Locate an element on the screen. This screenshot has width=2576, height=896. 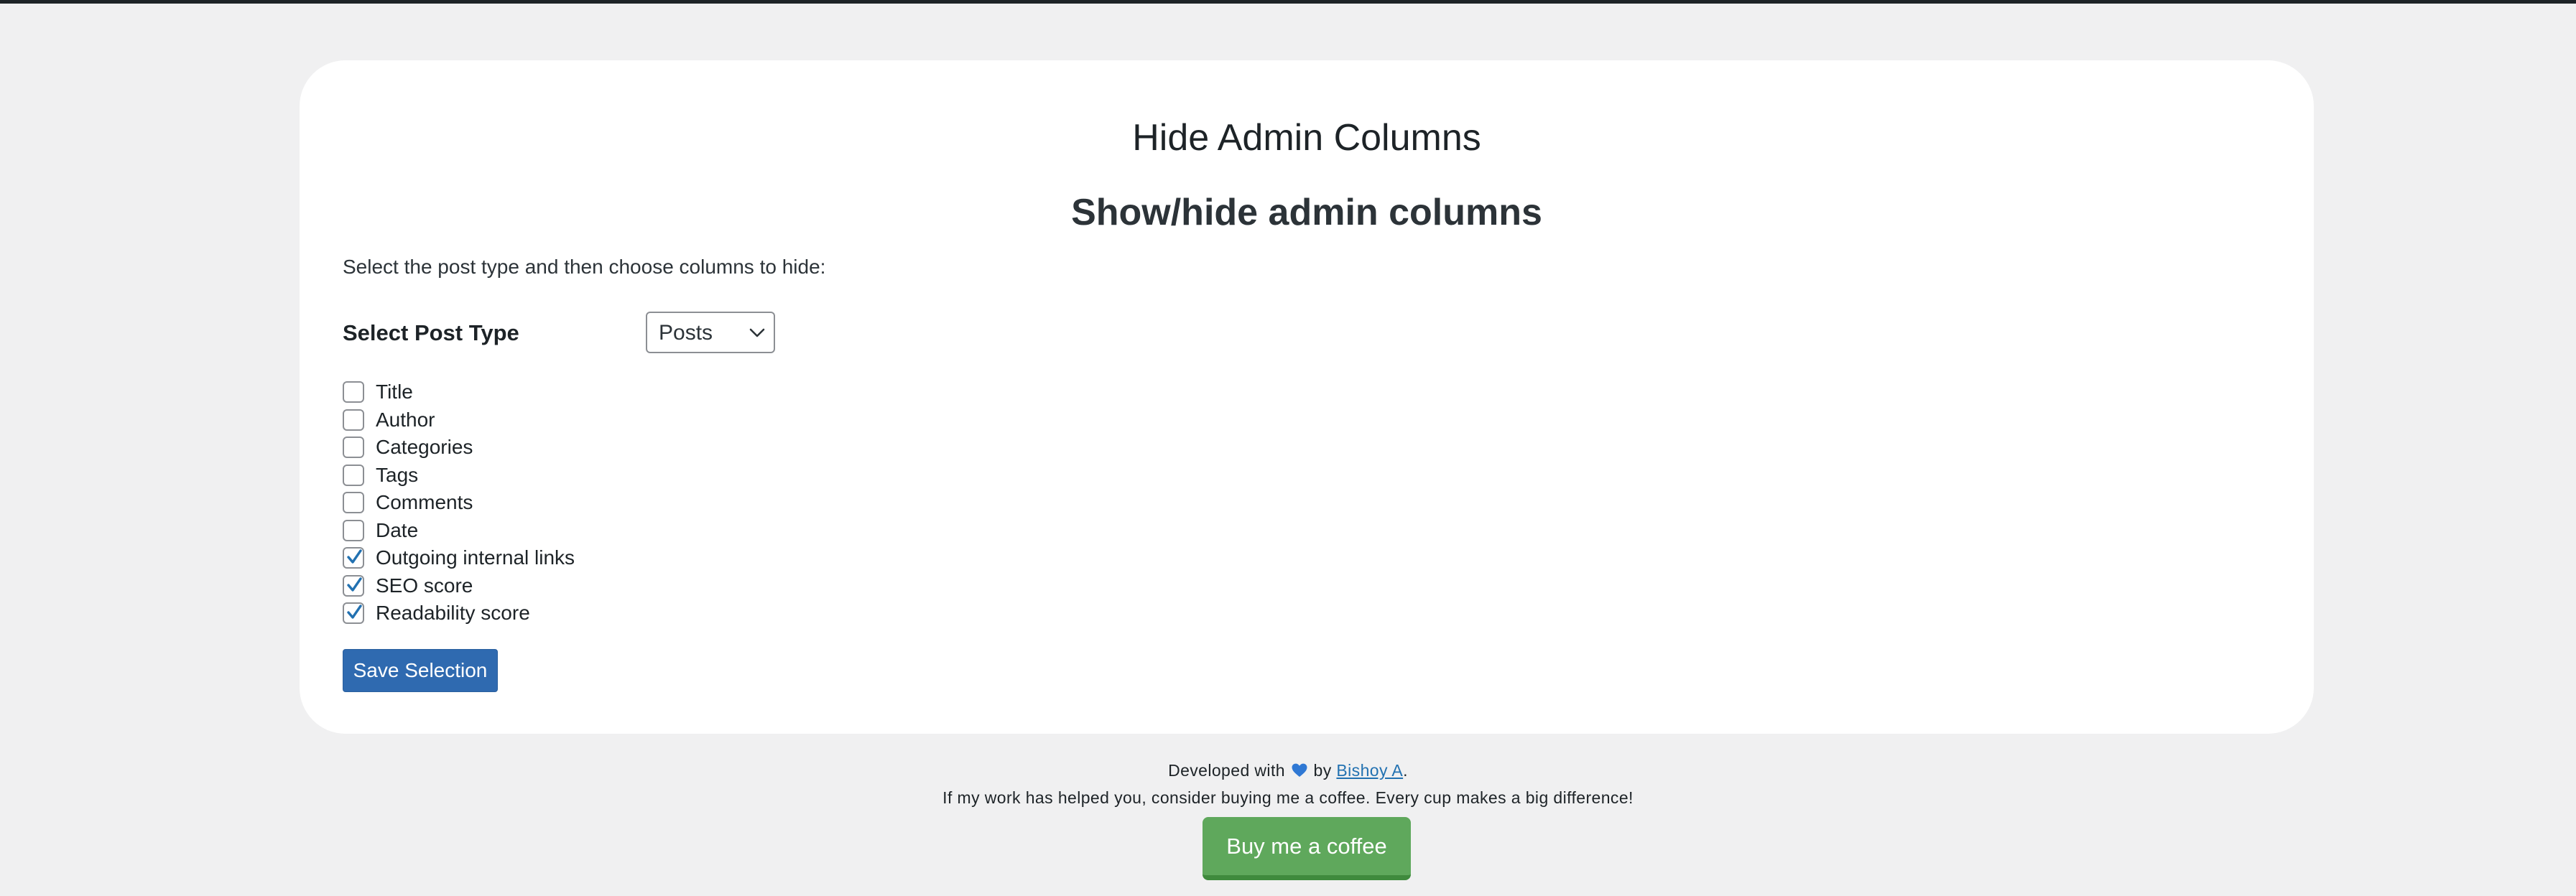
footer-period: . is located at coordinates (1405, 770).